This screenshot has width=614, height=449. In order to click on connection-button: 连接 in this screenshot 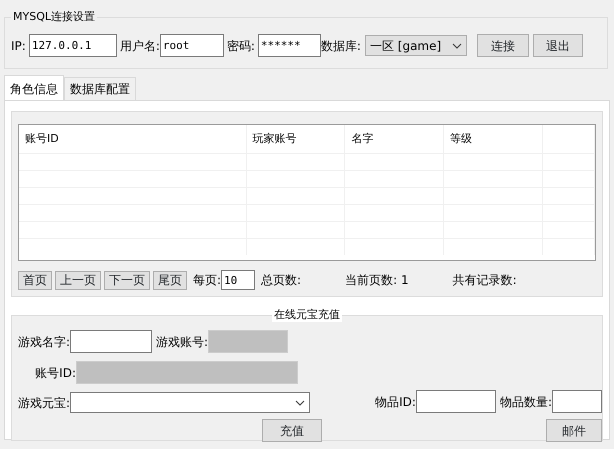, I will do `click(502, 45)`.